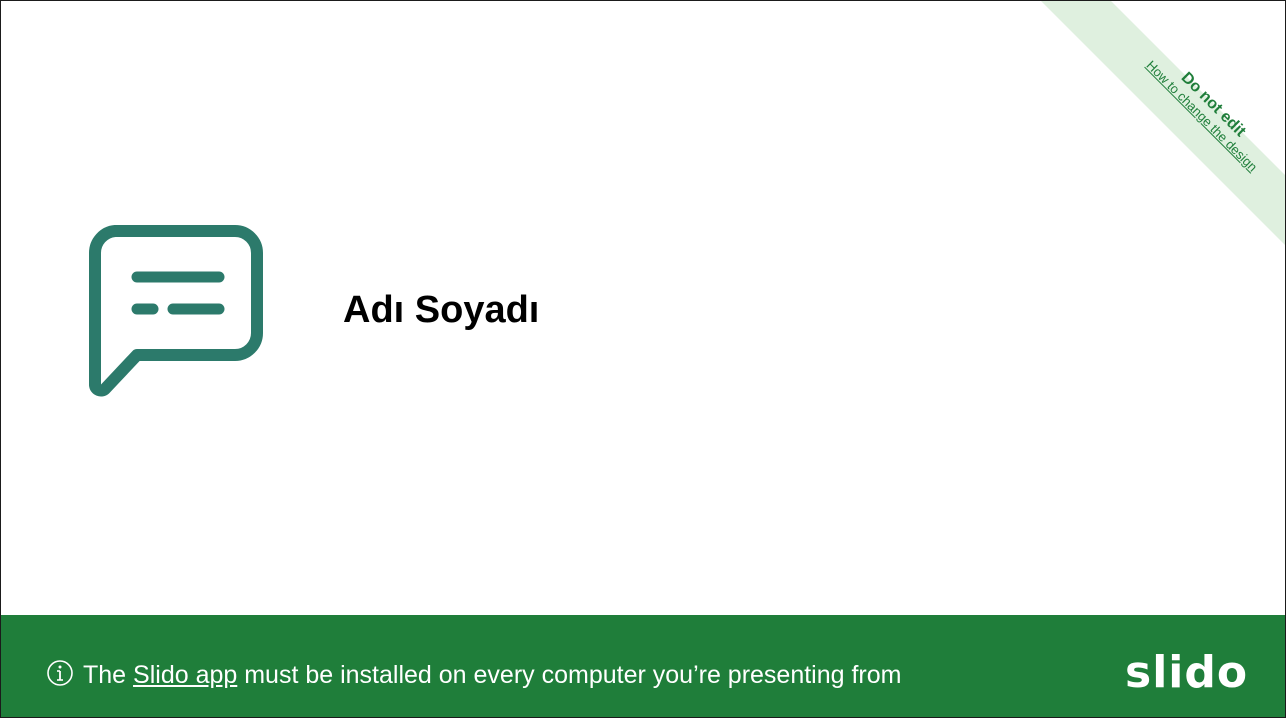 The image size is (1286, 718). I want to click on chat-bubble-icon, so click(175, 311).